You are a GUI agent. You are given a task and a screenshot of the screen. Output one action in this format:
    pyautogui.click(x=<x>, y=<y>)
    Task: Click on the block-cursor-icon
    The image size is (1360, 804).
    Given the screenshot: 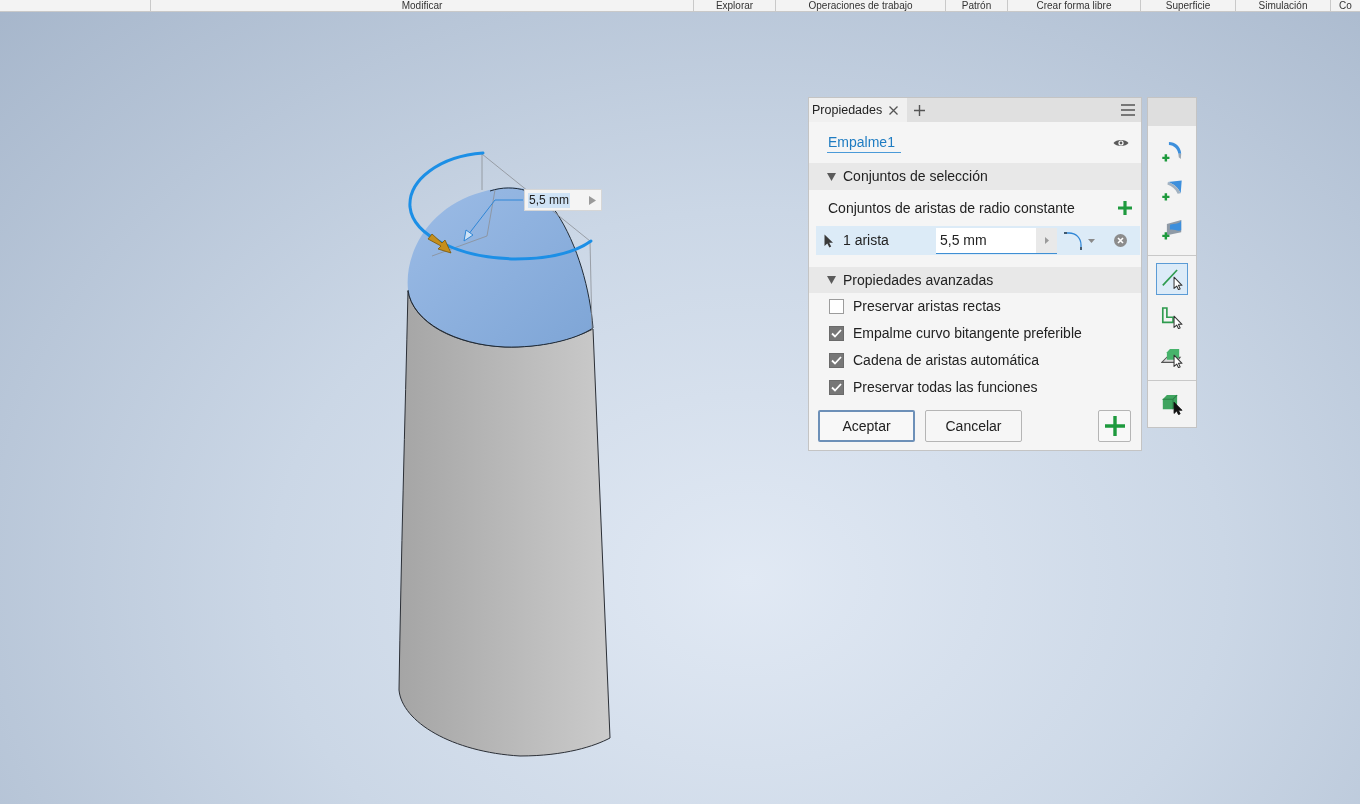 What is the action you would take?
    pyautogui.click(x=1172, y=357)
    